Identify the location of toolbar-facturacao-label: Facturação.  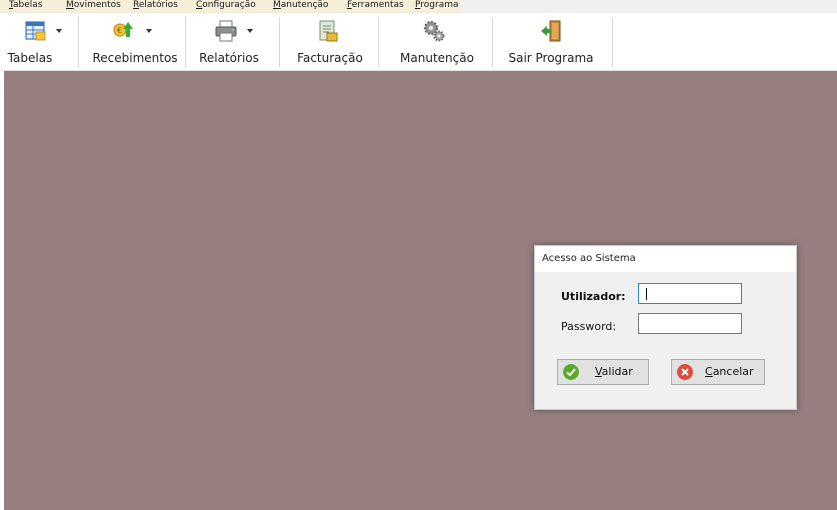
(330, 58).